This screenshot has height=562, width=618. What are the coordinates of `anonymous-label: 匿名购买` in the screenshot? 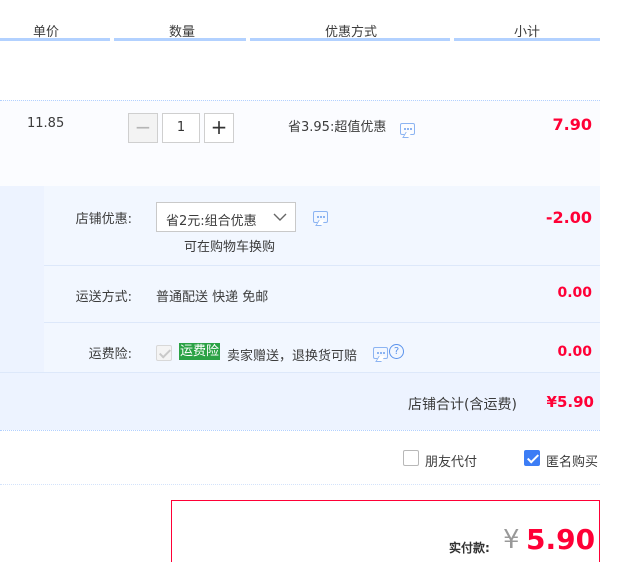 It's located at (572, 460).